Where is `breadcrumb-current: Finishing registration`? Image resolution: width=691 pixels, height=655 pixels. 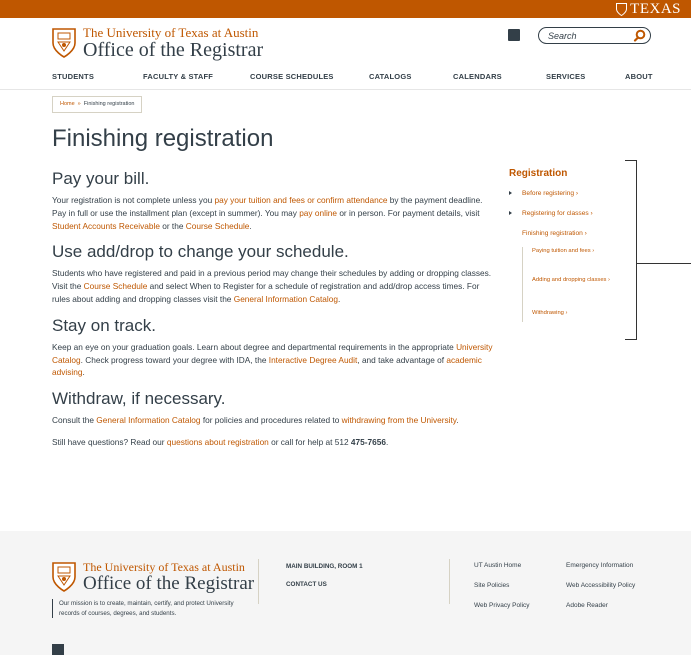
breadcrumb-current: Finishing registration is located at coordinates (109, 104).